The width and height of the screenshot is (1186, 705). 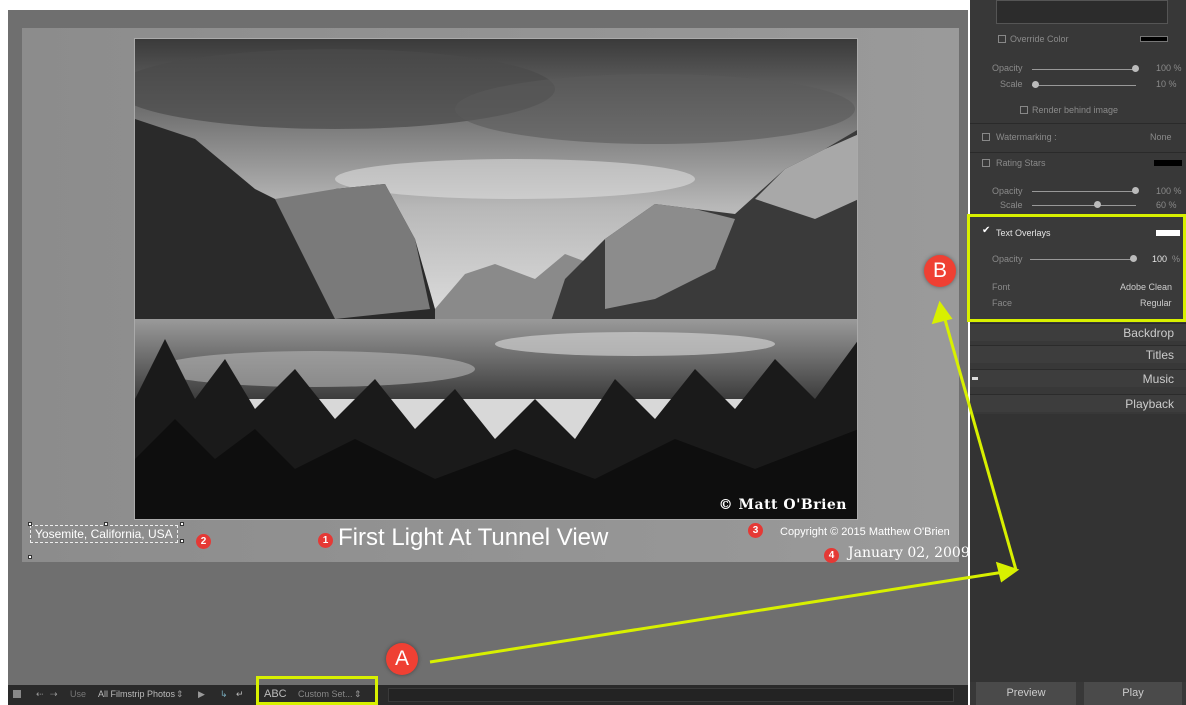 What do you see at coordinates (1133, 693) in the screenshot?
I see `play-button: Play` at bounding box center [1133, 693].